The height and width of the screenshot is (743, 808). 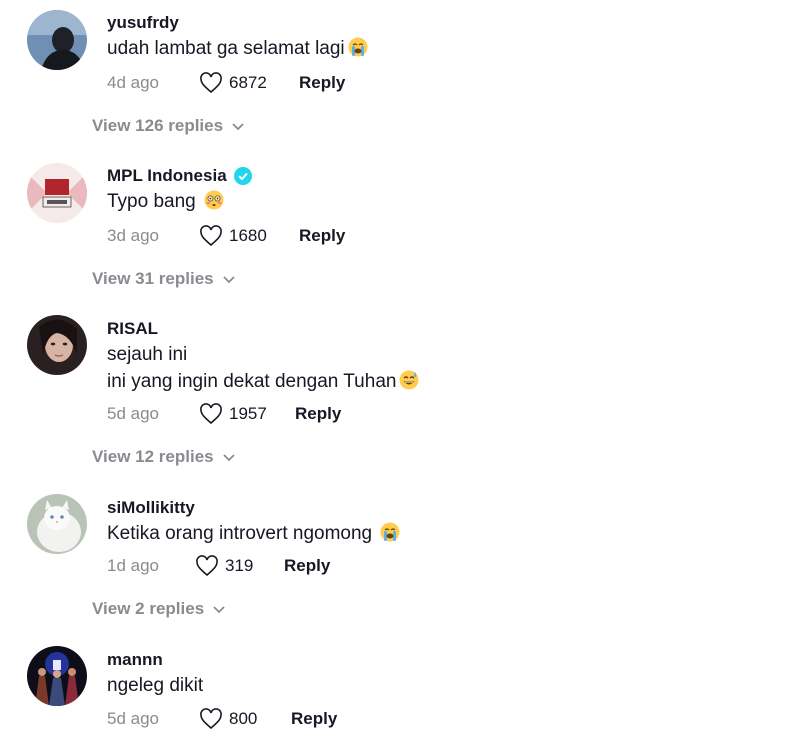 What do you see at coordinates (148, 609) in the screenshot?
I see `view-replies-label: View 2 replies` at bounding box center [148, 609].